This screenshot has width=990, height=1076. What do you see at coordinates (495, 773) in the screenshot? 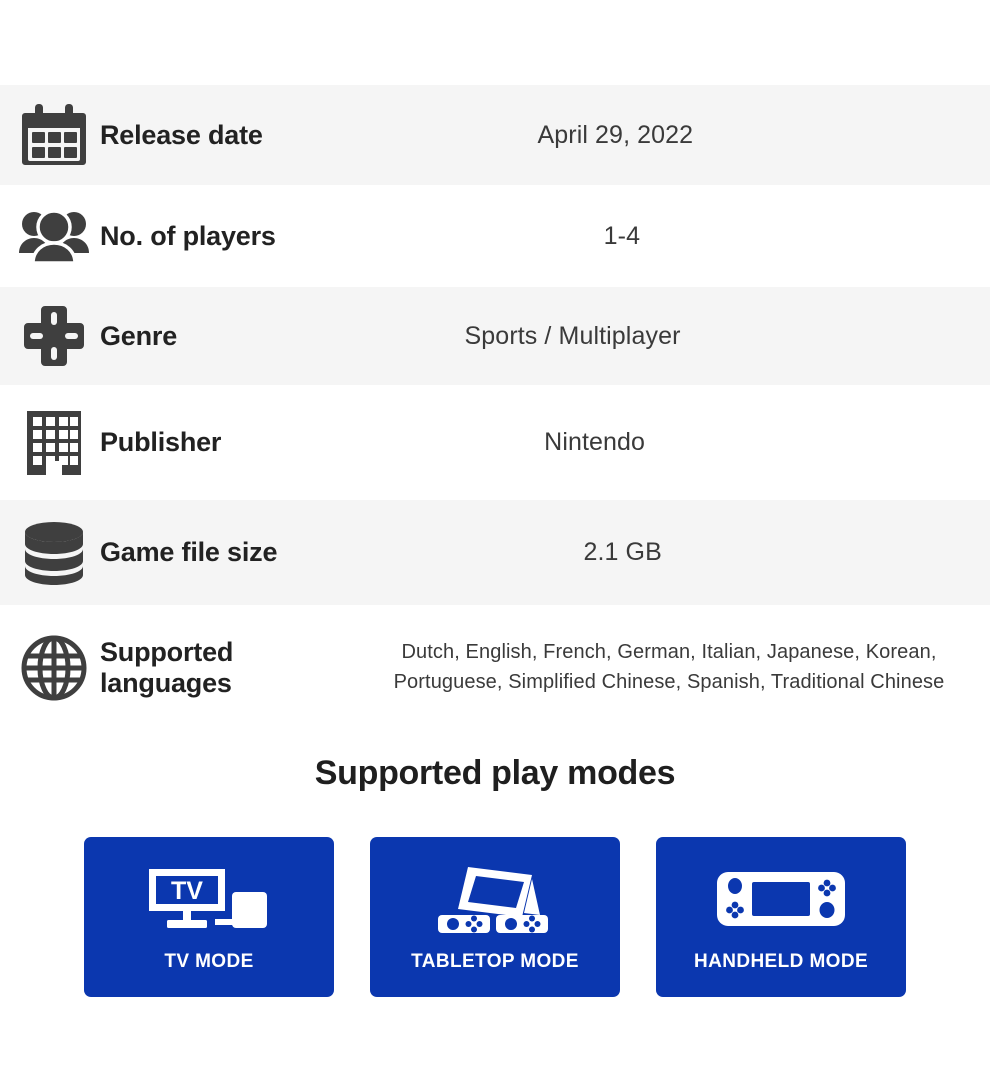
I see `play-modes-title: Supported play modes` at bounding box center [495, 773].